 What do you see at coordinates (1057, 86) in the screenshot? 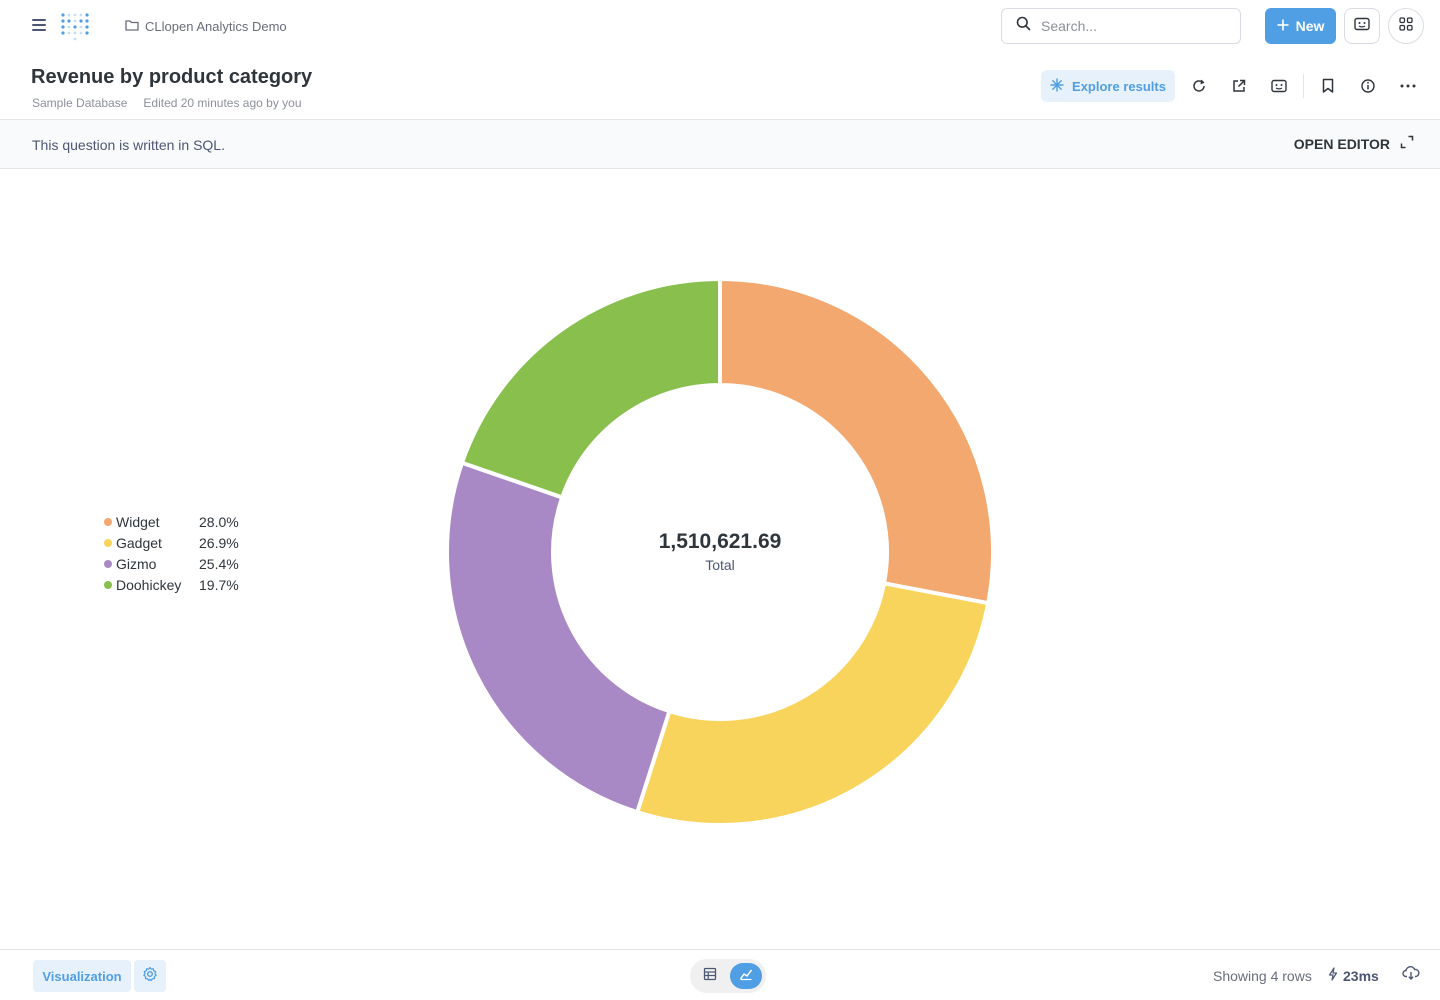
I see `sparkle-icon` at bounding box center [1057, 86].